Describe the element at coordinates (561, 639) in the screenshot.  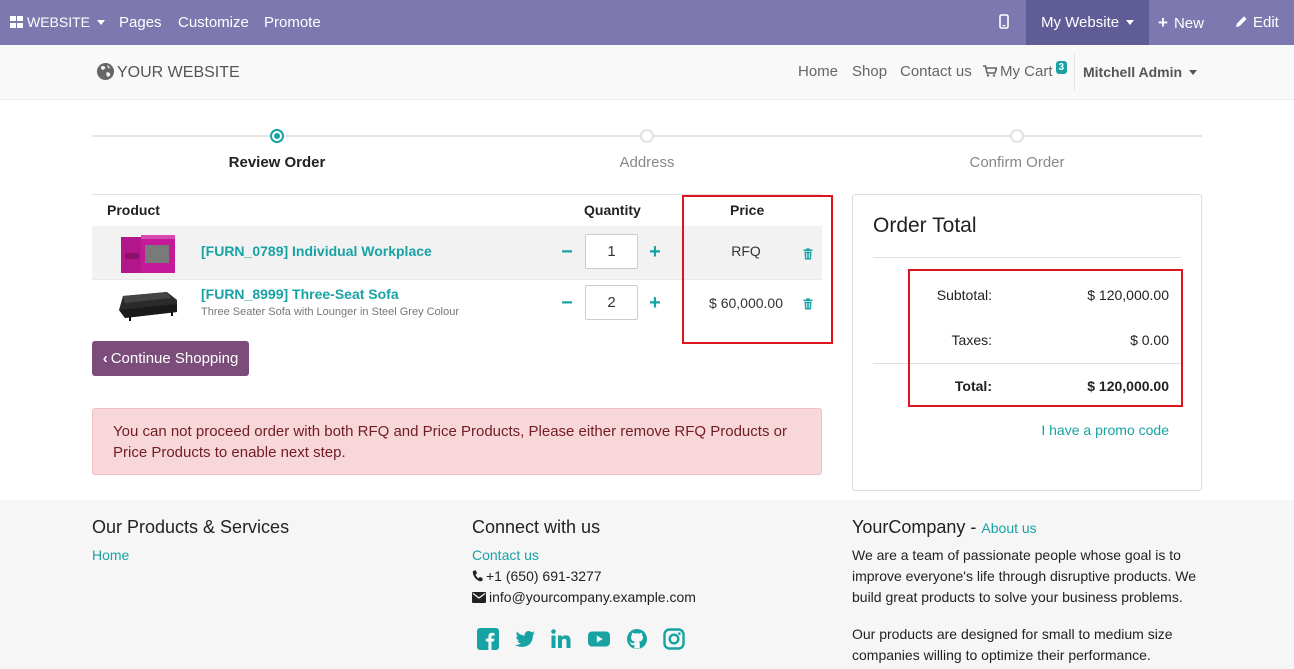
I see `linkedin-icon` at that location.